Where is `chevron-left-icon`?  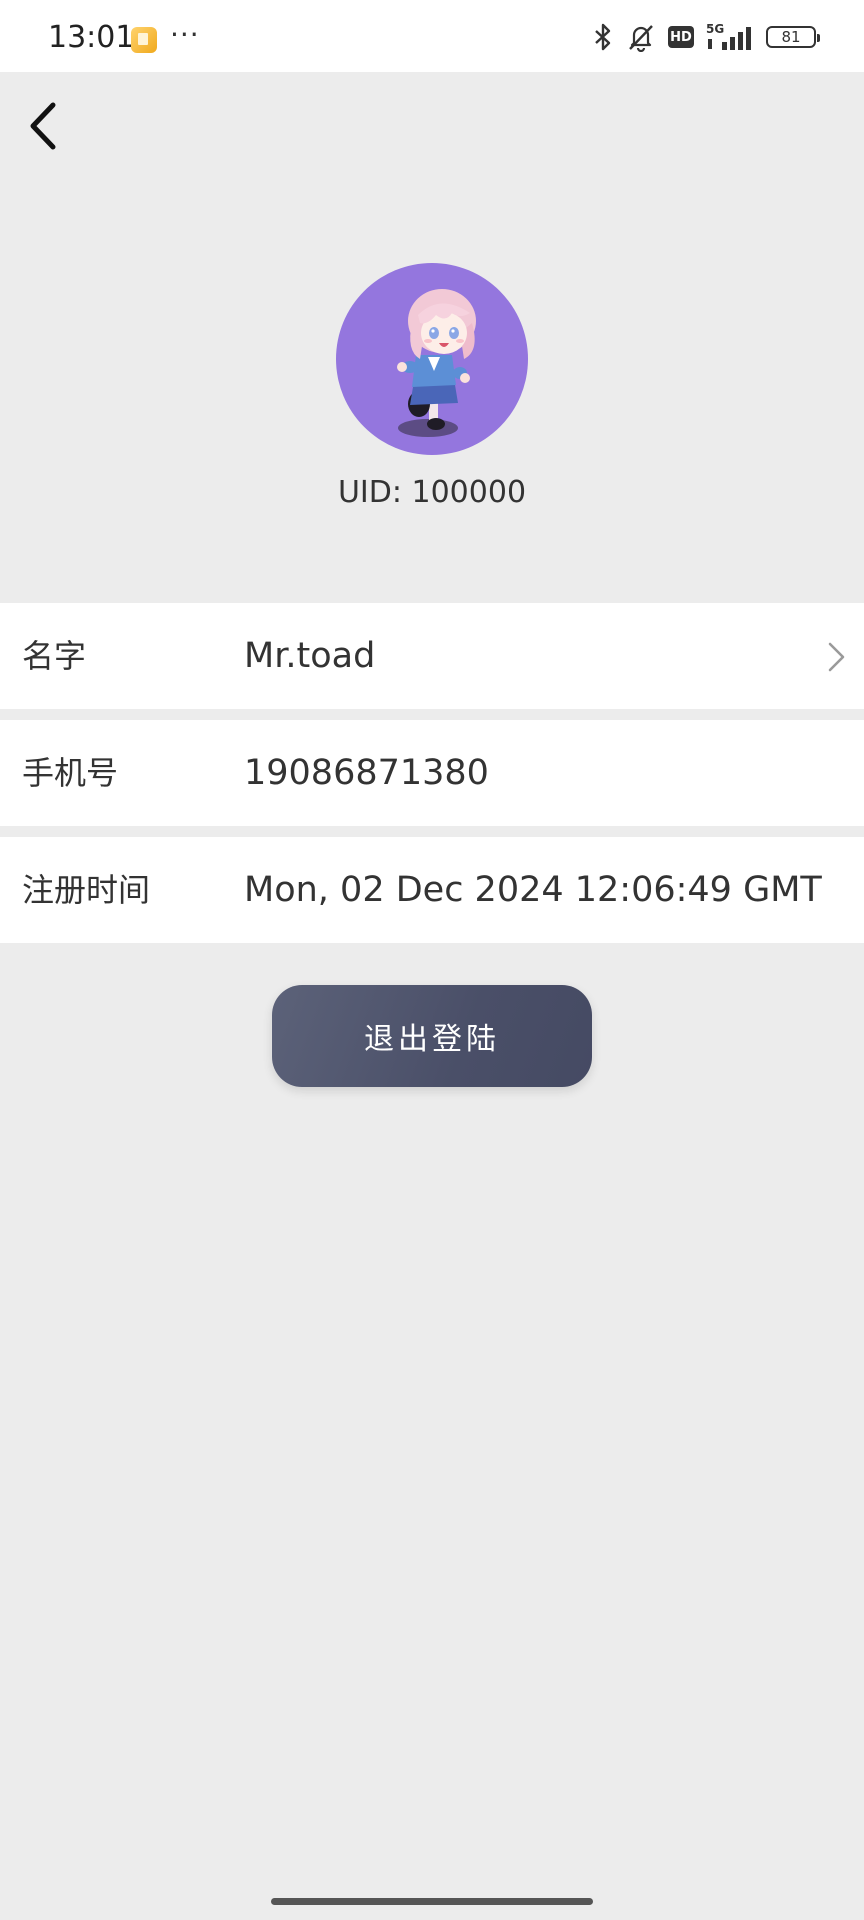 chevron-left-icon is located at coordinates (43, 126).